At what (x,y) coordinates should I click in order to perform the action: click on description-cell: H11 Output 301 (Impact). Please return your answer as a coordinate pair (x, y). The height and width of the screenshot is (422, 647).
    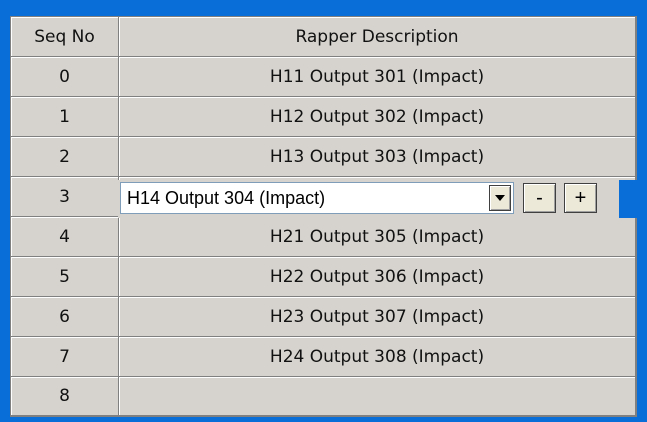
    Looking at the image, I should click on (377, 77).